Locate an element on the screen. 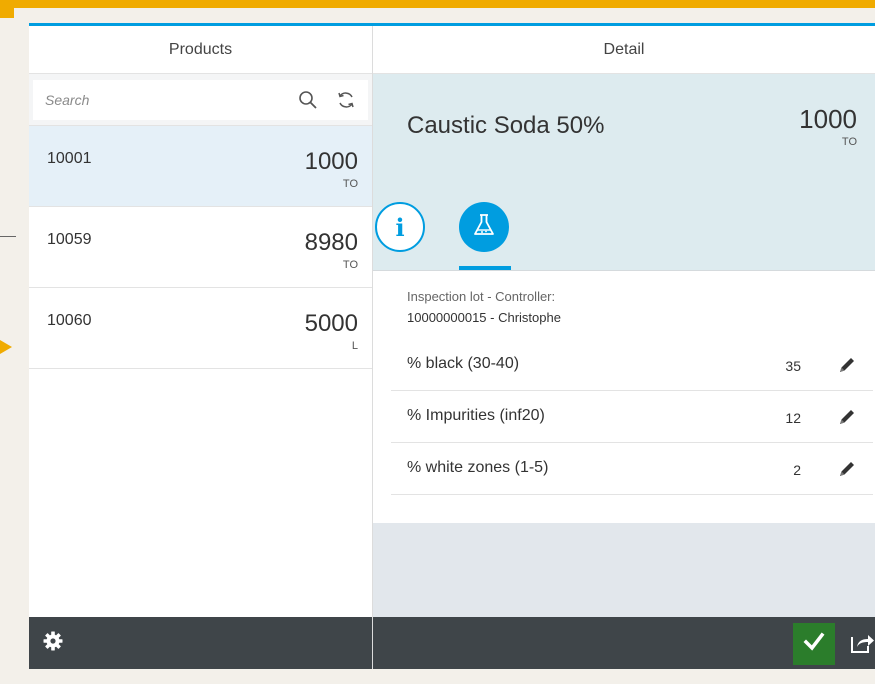  criteria-row: % Impurities (inf20) 12 is located at coordinates (632, 417).